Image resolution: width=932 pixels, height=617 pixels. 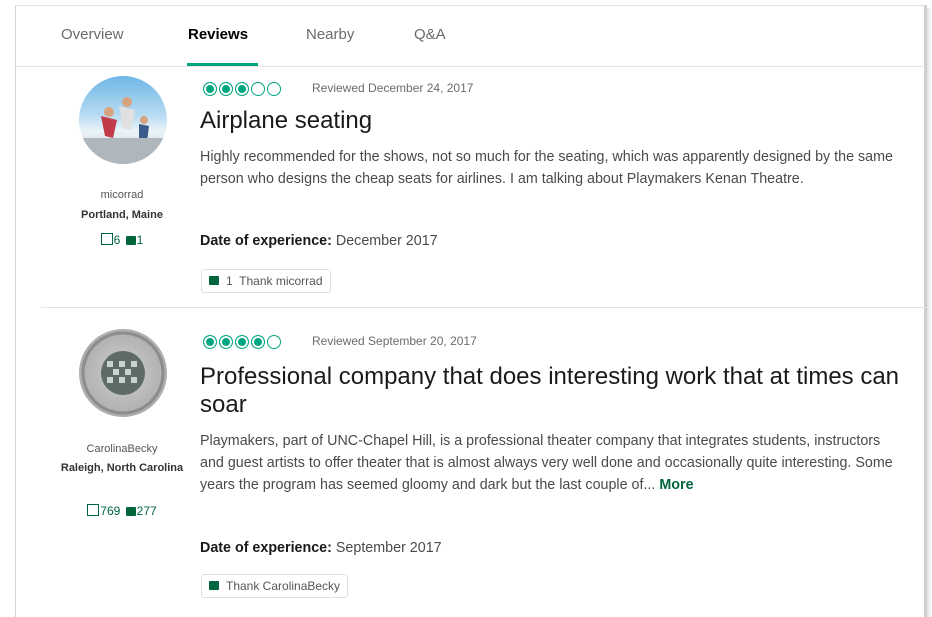 What do you see at coordinates (92, 34) in the screenshot?
I see `tab-overview: Overview` at bounding box center [92, 34].